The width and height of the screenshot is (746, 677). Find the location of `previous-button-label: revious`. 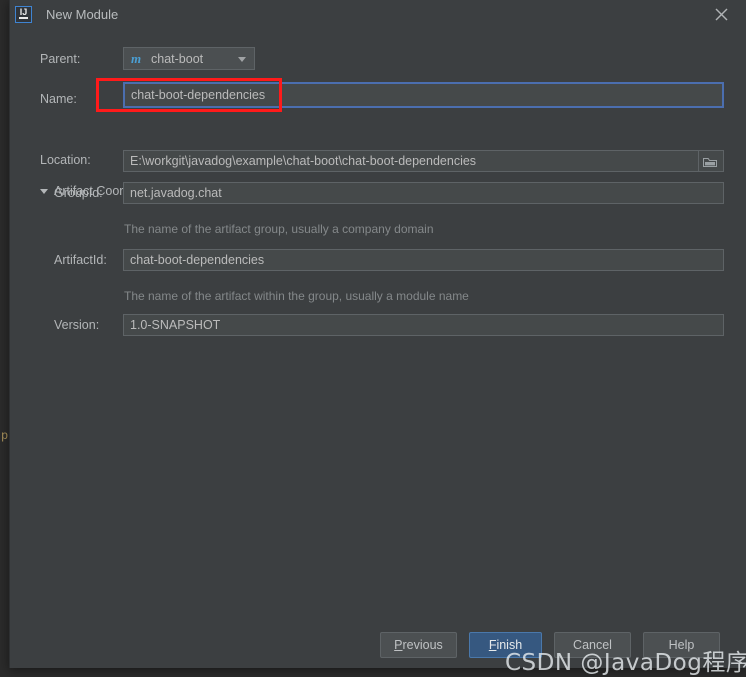

previous-button-label: revious is located at coordinates (422, 645).